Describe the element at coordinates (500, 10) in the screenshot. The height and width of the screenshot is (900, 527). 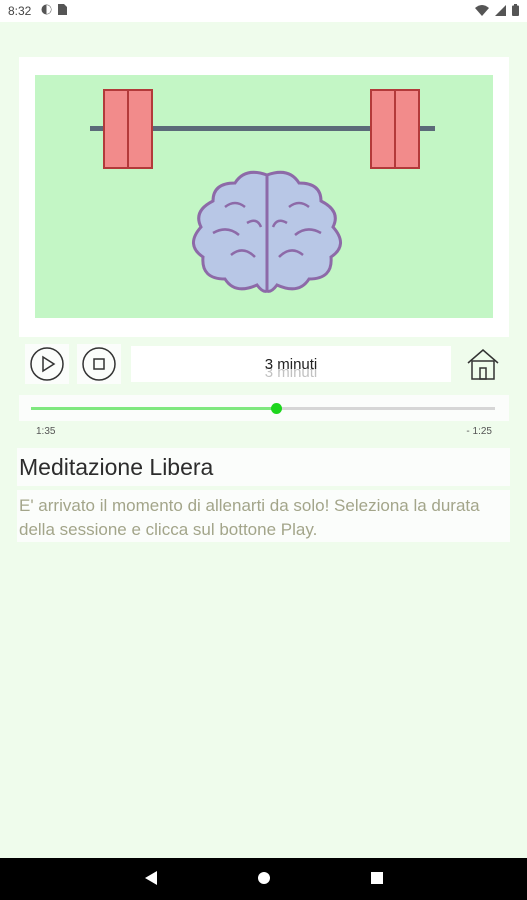
I see `signal-icon` at that location.